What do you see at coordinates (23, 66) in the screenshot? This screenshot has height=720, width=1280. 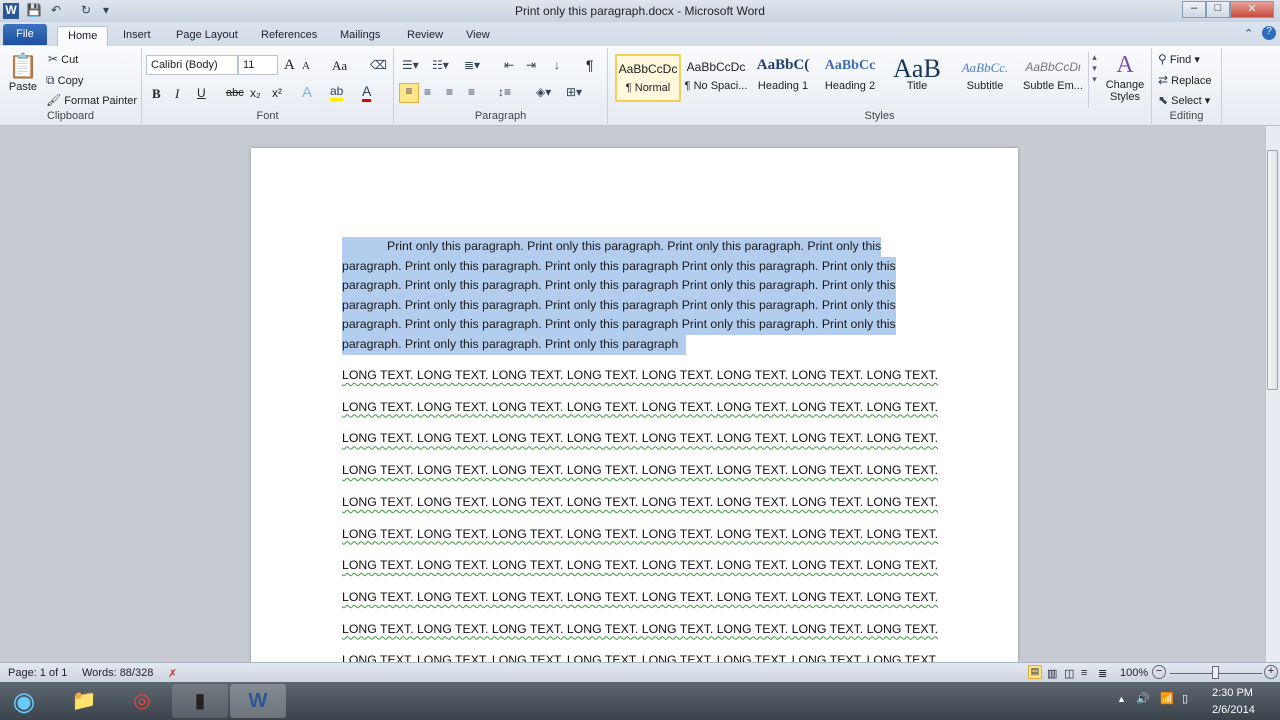 I see `paste-icon: 📋` at bounding box center [23, 66].